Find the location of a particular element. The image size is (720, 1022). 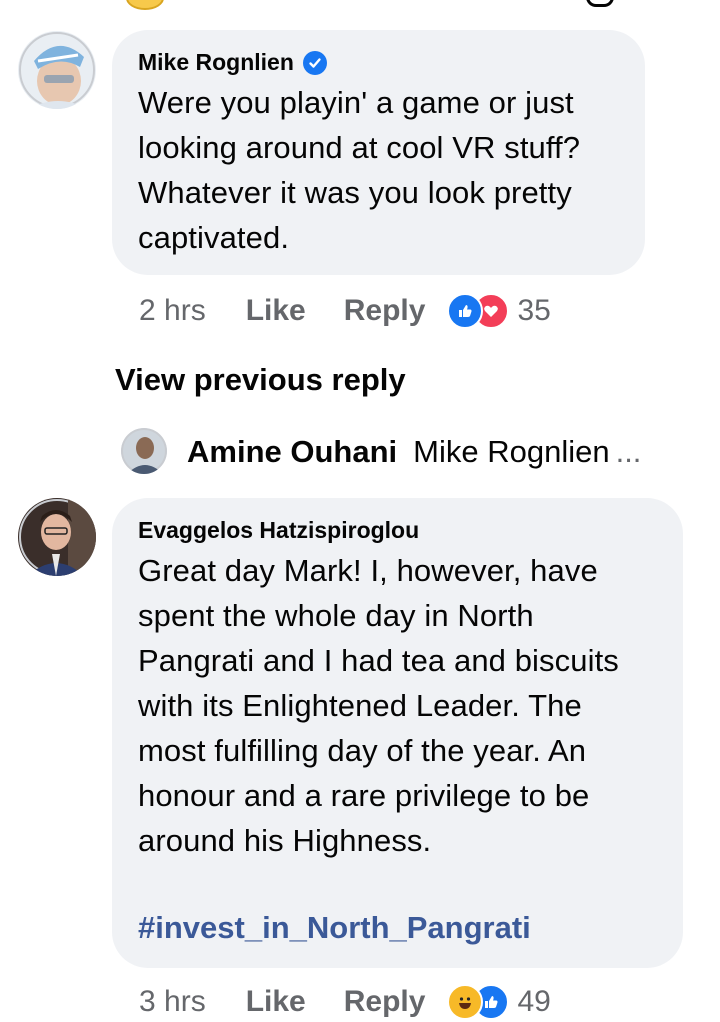

comment-line: with its Enlightened Leader. The is located at coordinates (360, 705).